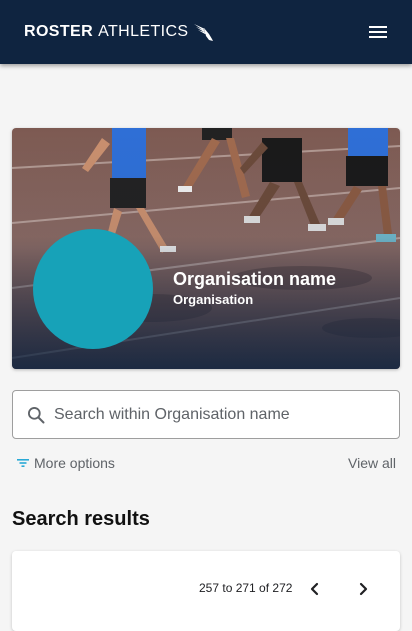 The width and height of the screenshot is (412, 631). I want to click on more-options-button: More options, so click(65, 463).